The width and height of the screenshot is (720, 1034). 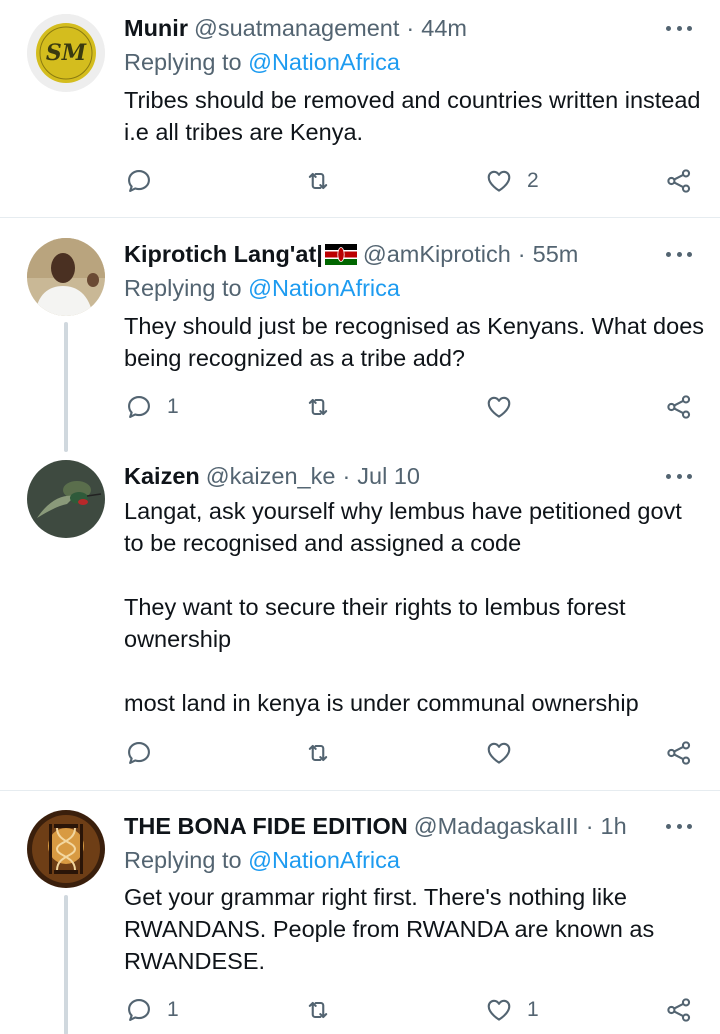 What do you see at coordinates (296, 28) in the screenshot?
I see `user-handle: @suatmanagement` at bounding box center [296, 28].